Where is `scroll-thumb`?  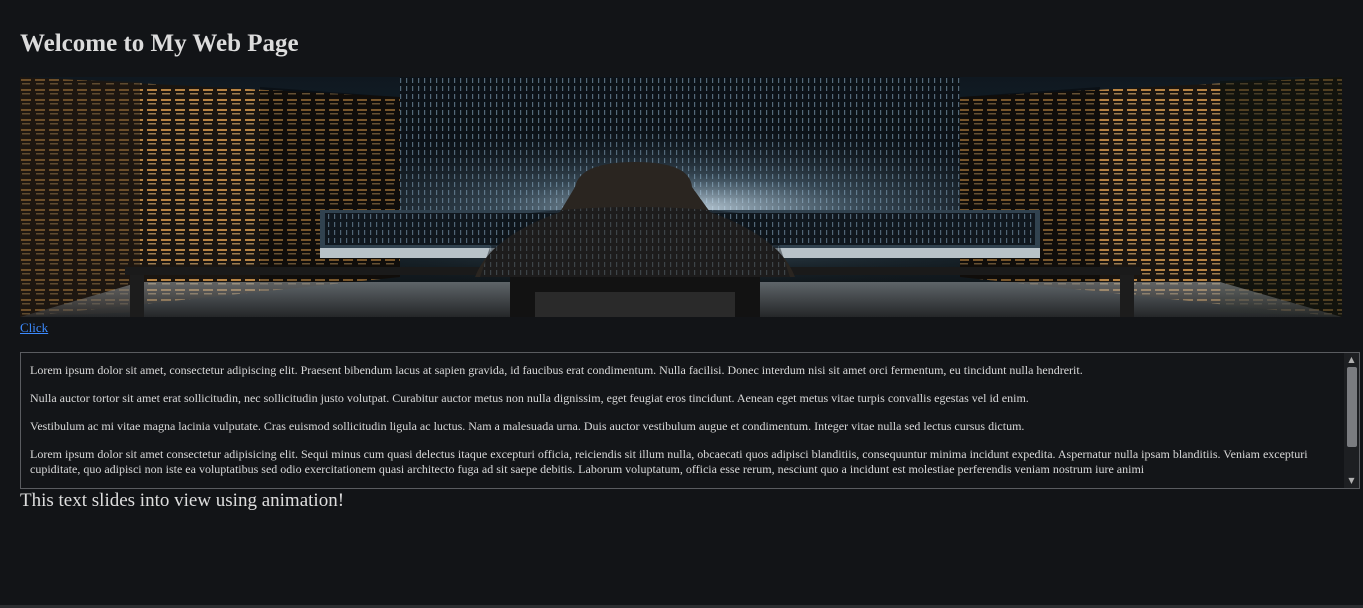
scroll-thumb is located at coordinates (1352, 407).